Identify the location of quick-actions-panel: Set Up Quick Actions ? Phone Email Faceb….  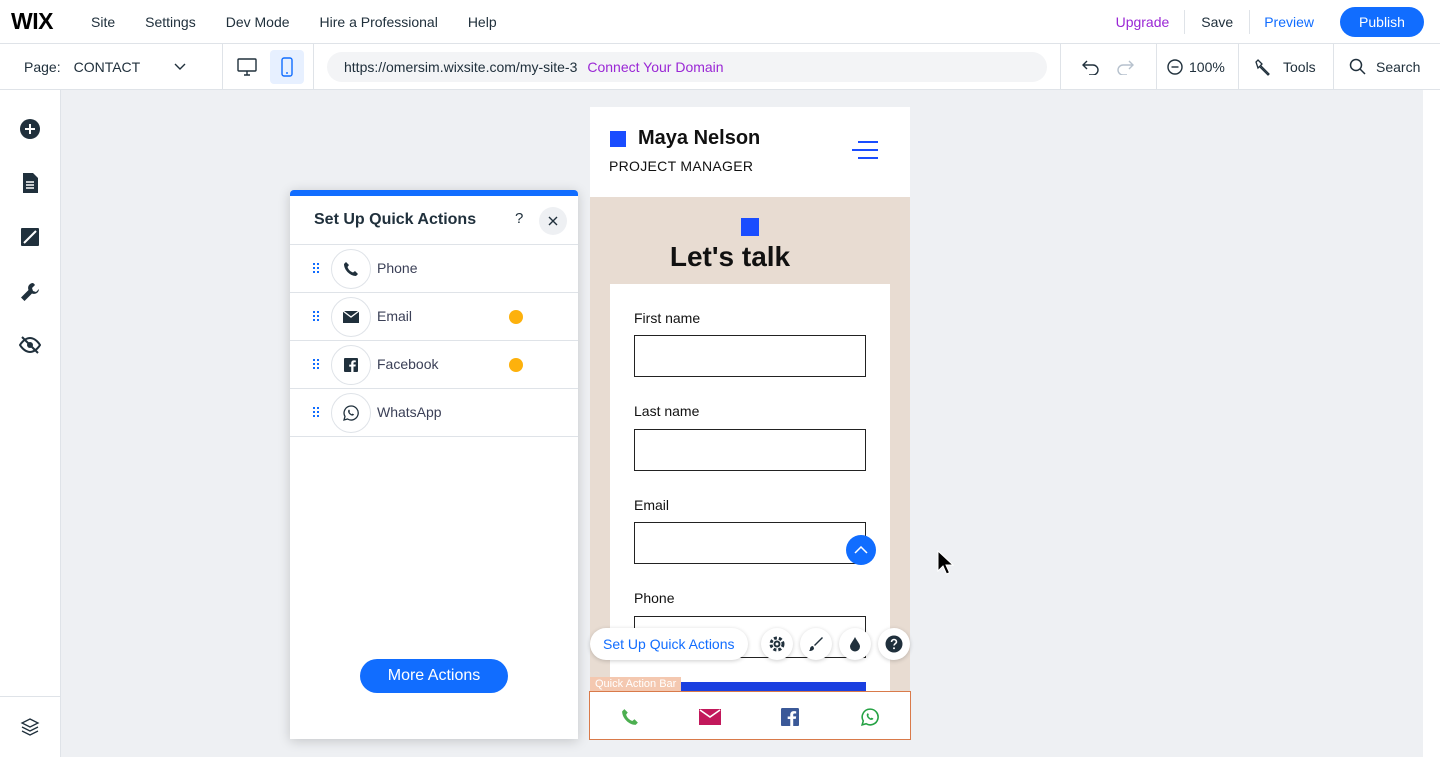
(434, 464).